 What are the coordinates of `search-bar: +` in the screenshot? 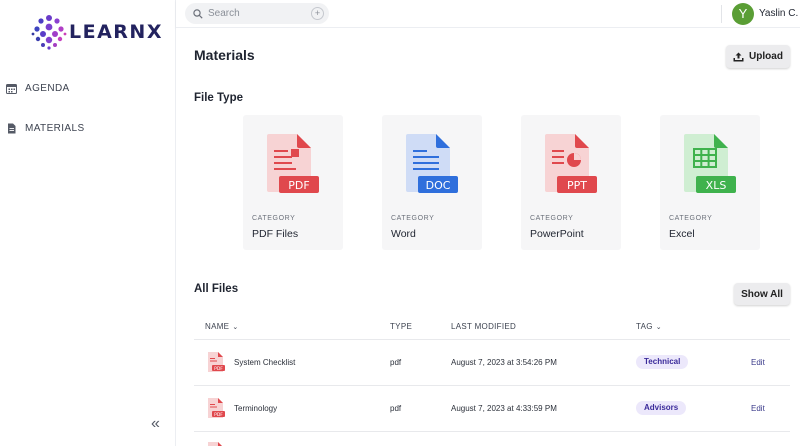 It's located at (257, 13).